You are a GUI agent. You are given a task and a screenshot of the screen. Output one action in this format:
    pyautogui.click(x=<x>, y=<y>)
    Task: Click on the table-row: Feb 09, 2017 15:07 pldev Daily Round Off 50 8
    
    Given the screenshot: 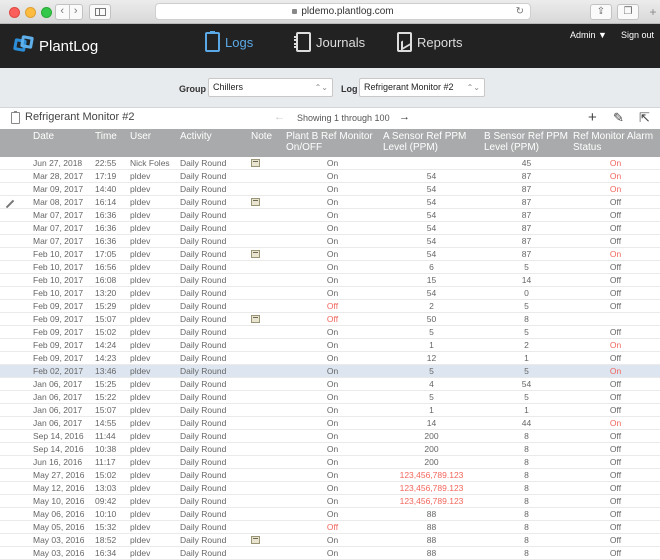 What is the action you would take?
    pyautogui.click(x=330, y=319)
    